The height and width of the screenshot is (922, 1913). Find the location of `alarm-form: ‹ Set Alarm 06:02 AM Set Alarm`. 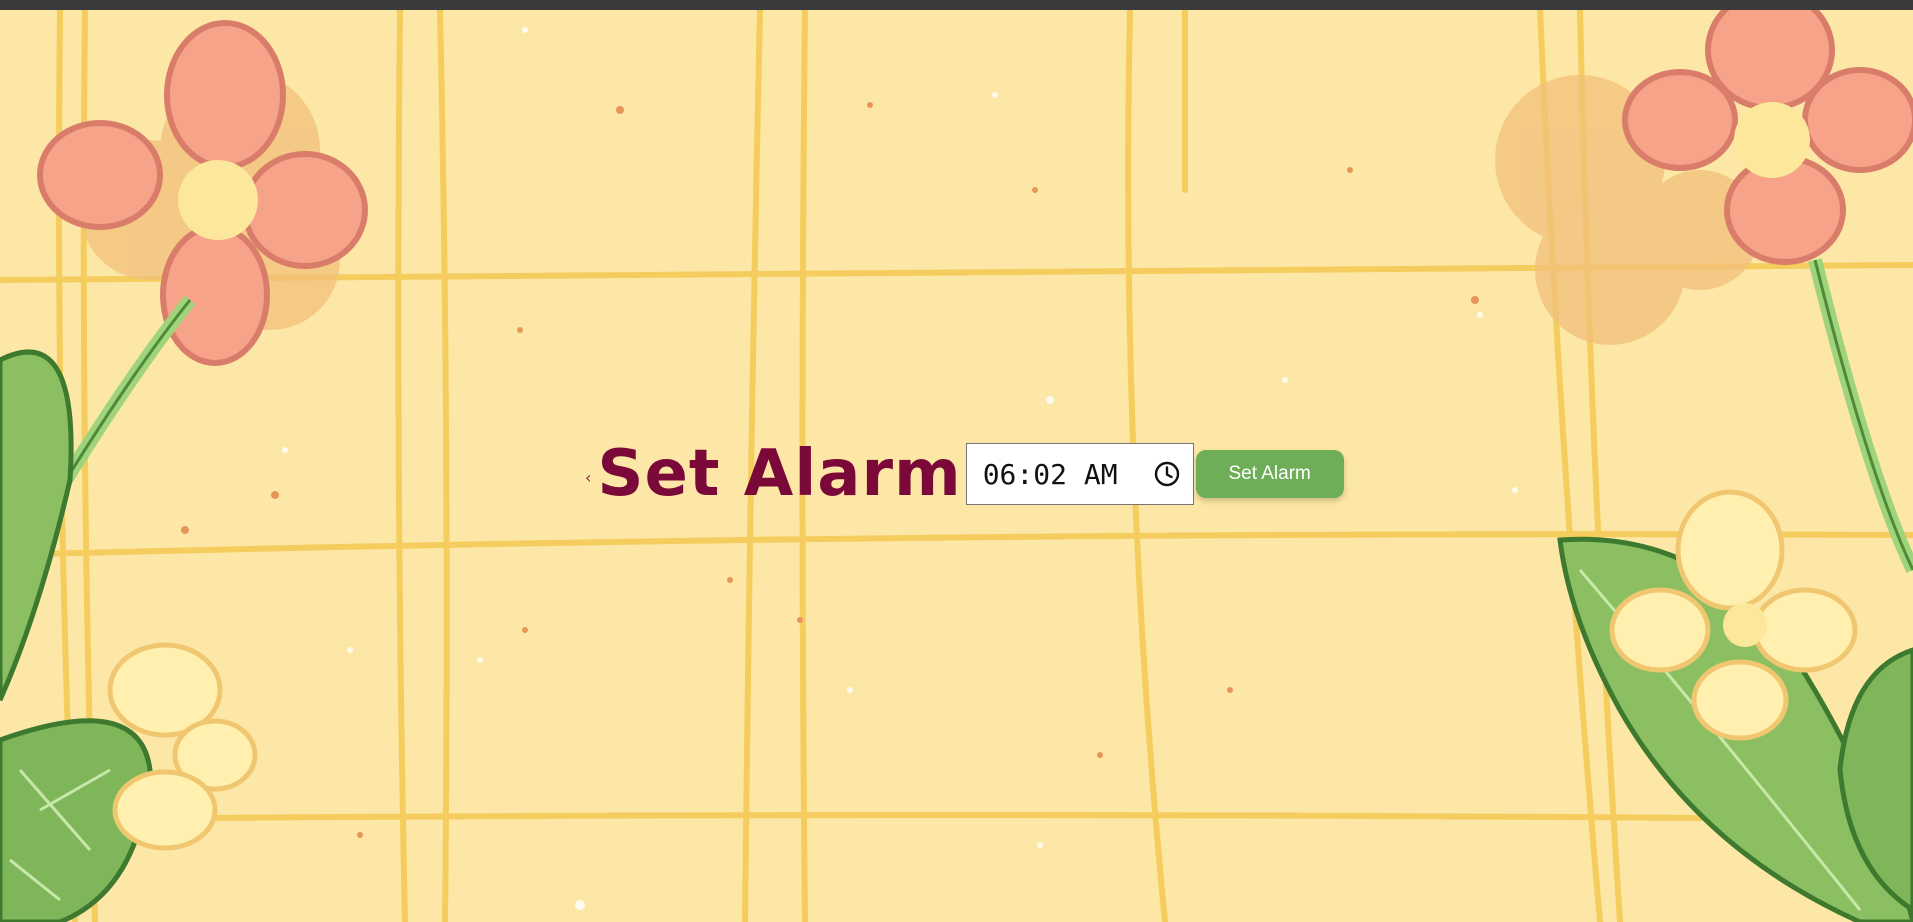

alarm-form: ‹ Set Alarm 06:02 AM Set Alarm is located at coordinates (964, 474).